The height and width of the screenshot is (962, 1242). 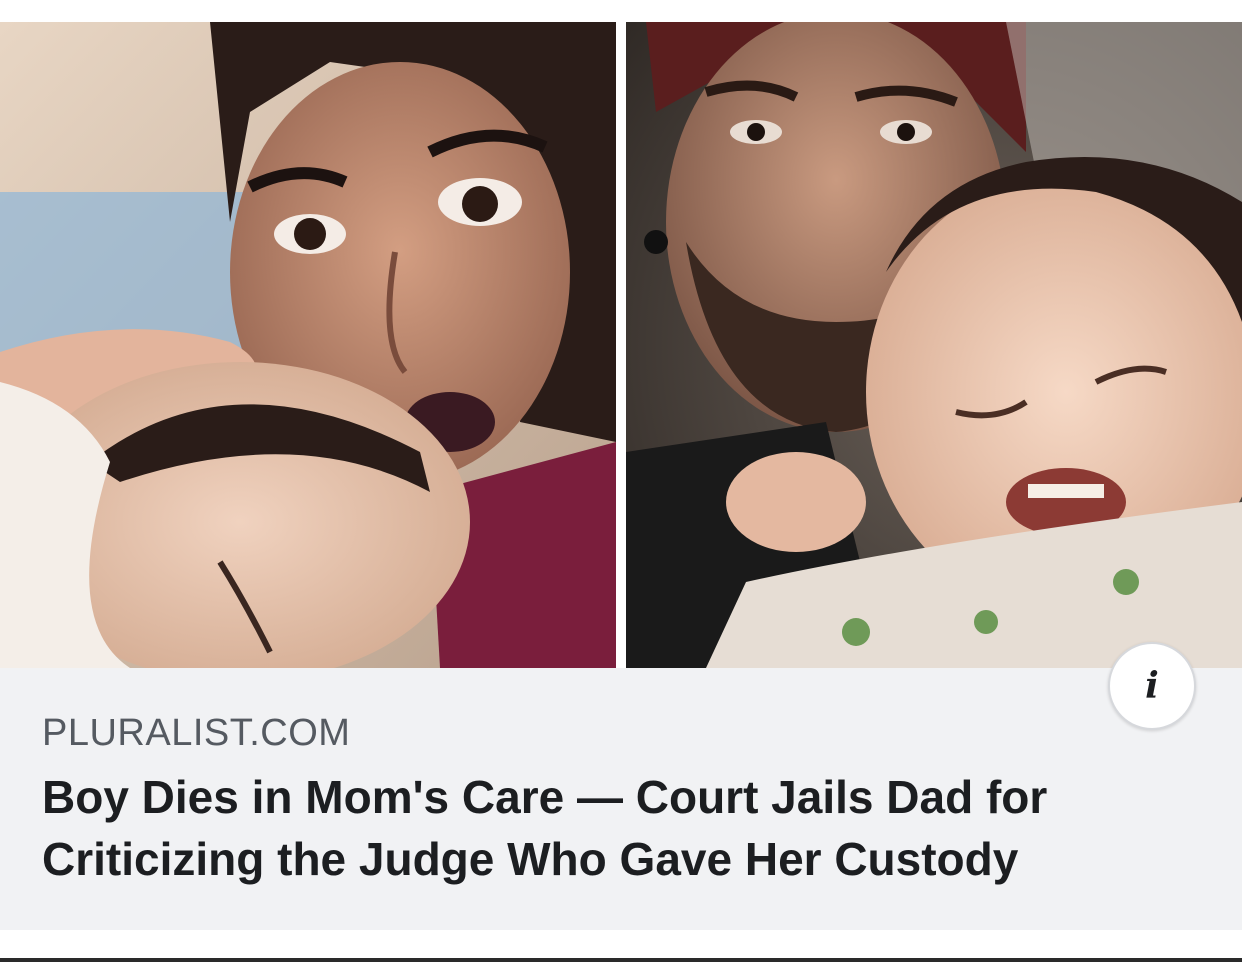 I want to click on info-icon: i, so click(x=1152, y=686).